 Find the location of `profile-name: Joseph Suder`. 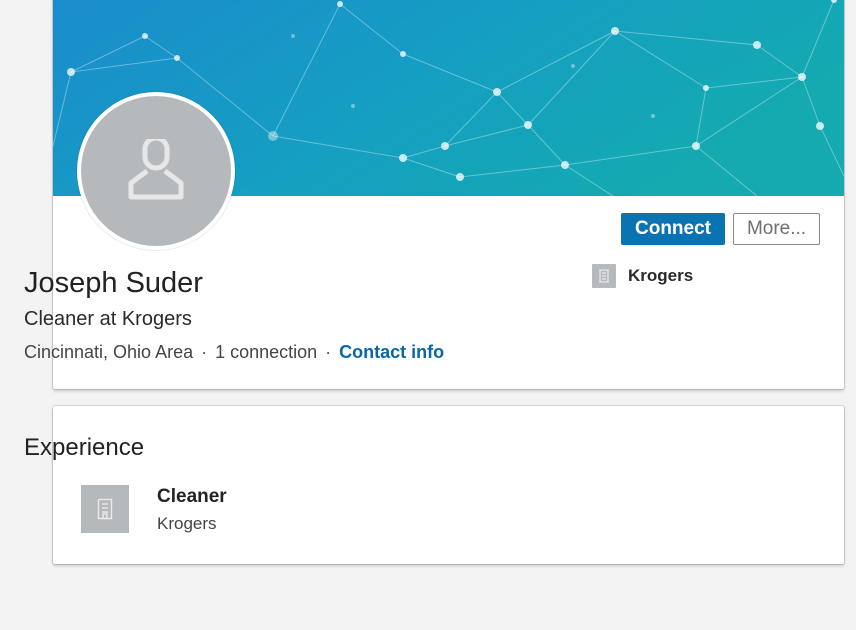

profile-name: Joseph Suder is located at coordinates (113, 283).